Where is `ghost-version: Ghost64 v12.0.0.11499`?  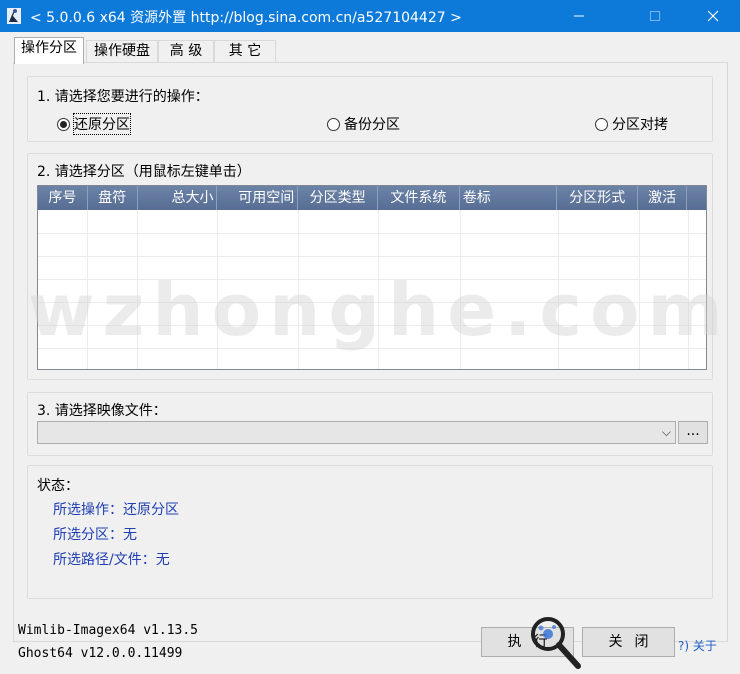 ghost-version: Ghost64 v12.0.0.11499 is located at coordinates (100, 653).